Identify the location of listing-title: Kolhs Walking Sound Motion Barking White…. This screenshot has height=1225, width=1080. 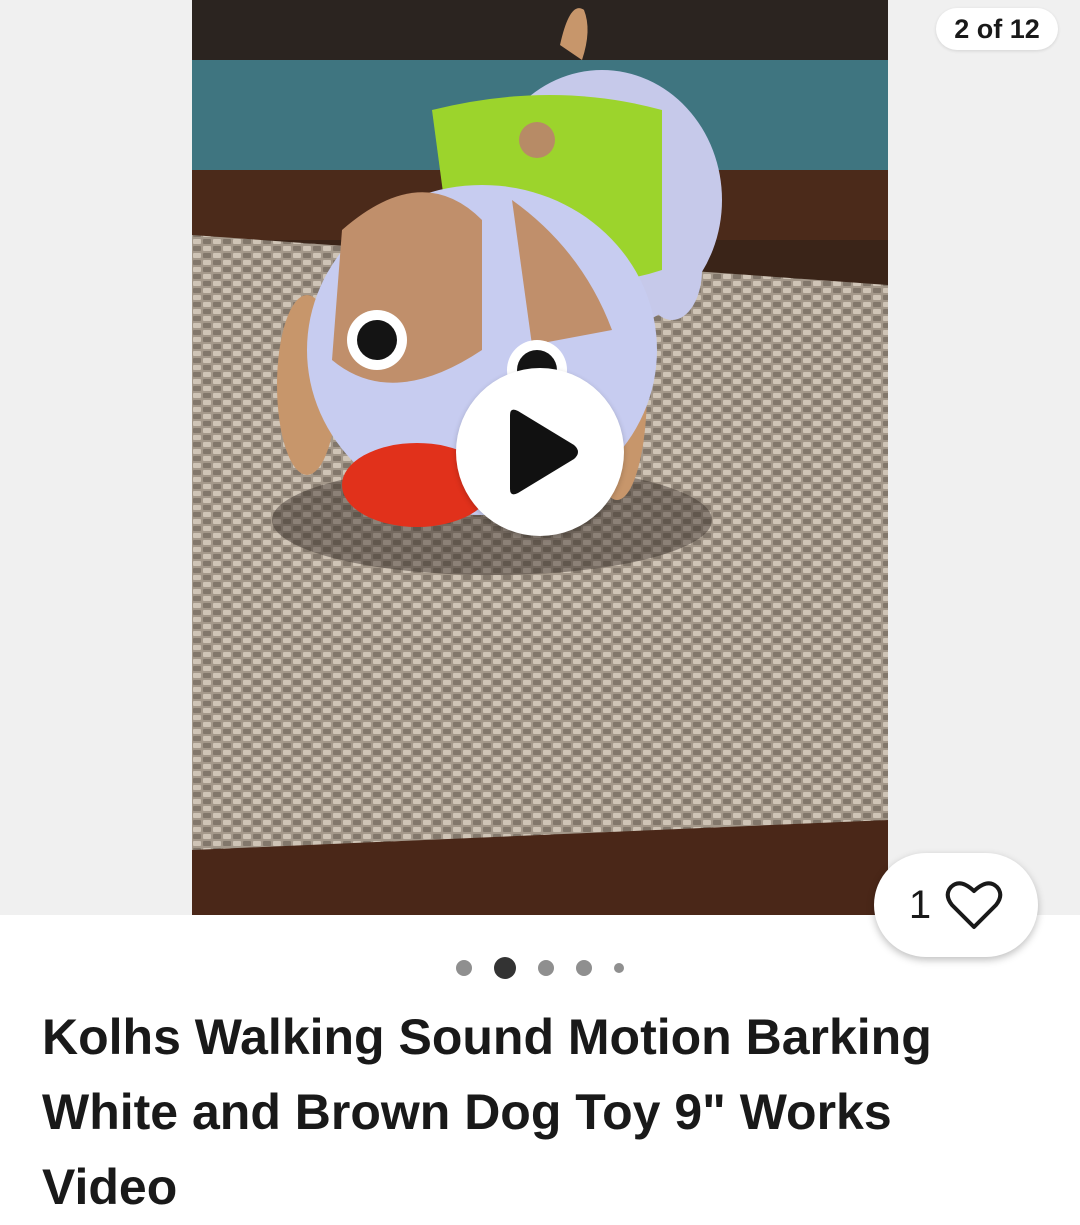
(487, 1112).